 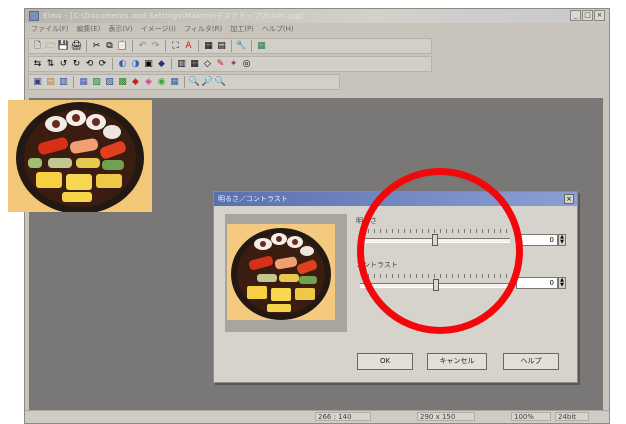 What do you see at coordinates (76, 64) in the screenshot?
I see `rotate-right-icon: ↻` at bounding box center [76, 64].